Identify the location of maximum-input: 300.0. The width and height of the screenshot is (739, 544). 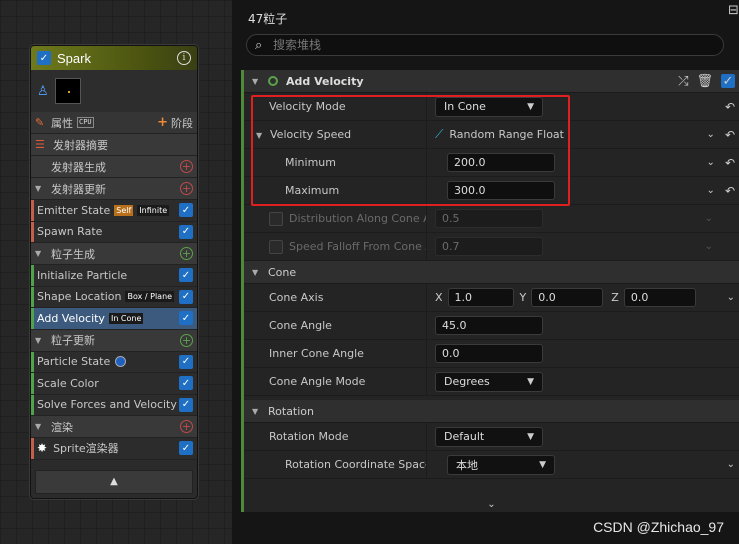
(501, 190).